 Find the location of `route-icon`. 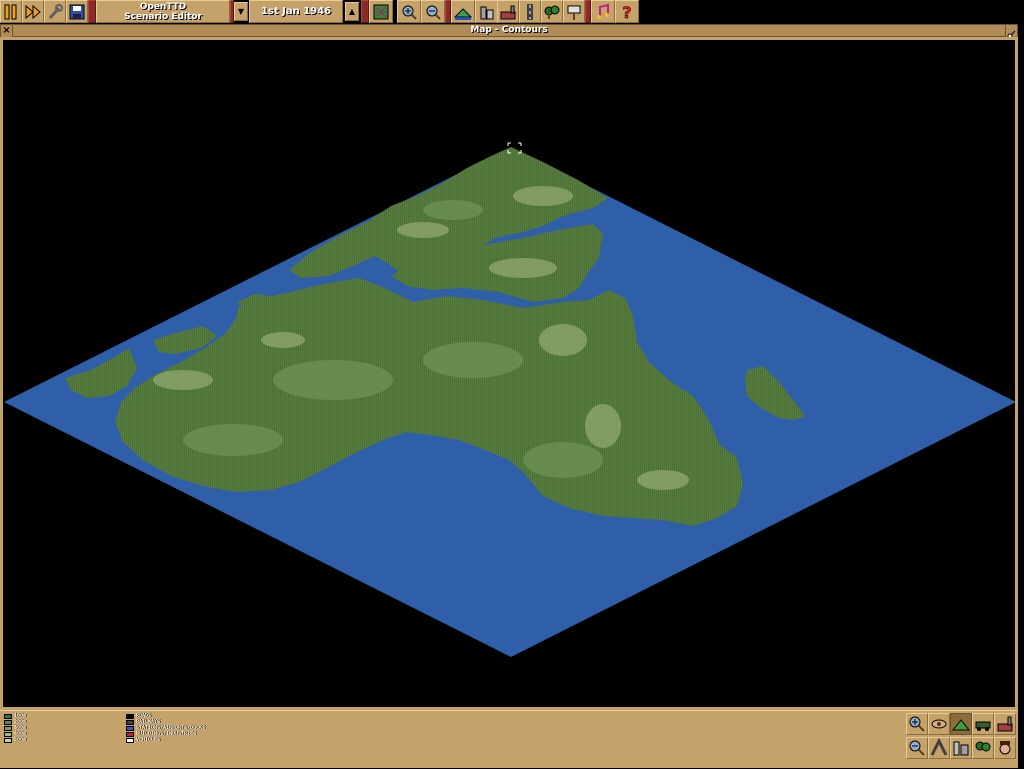

route-icon is located at coordinates (939, 746).